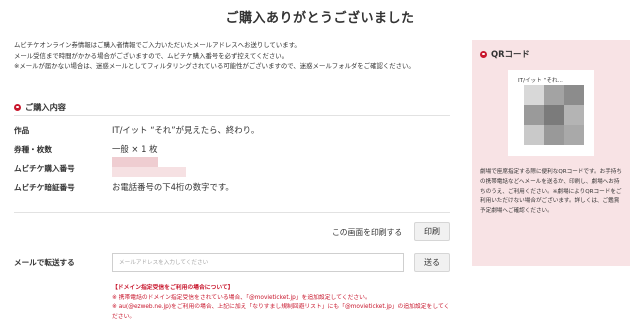  I want to click on mail-forward-label: メールで転送する, so click(44, 262).